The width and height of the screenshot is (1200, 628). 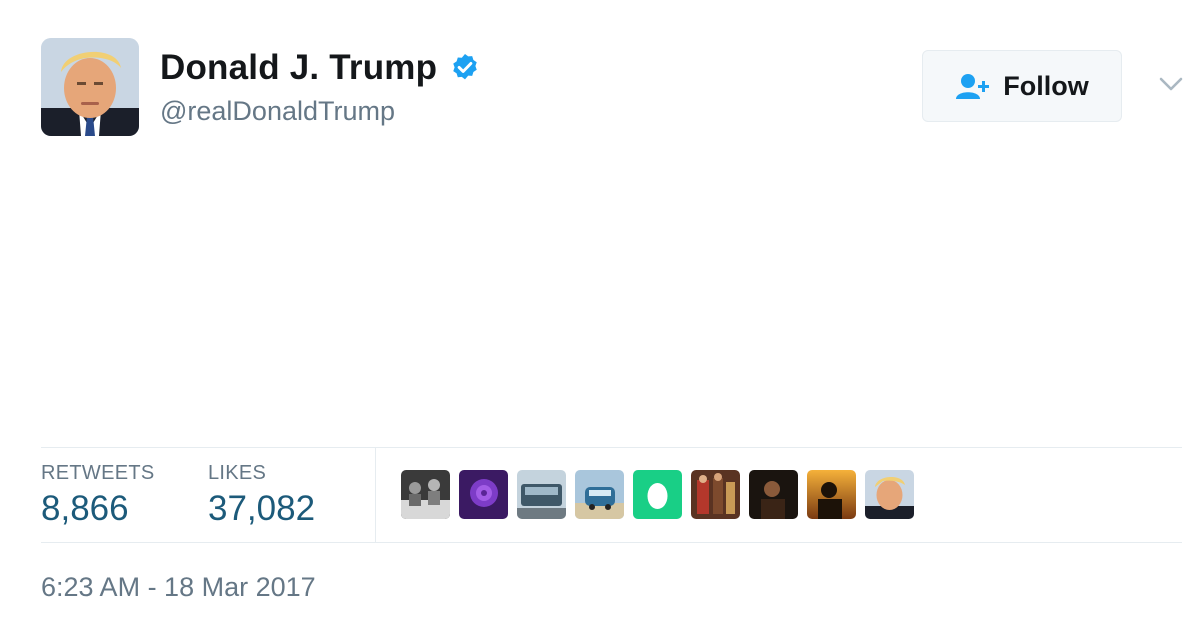 I want to click on divider-bottom, so click(x=611, y=542).